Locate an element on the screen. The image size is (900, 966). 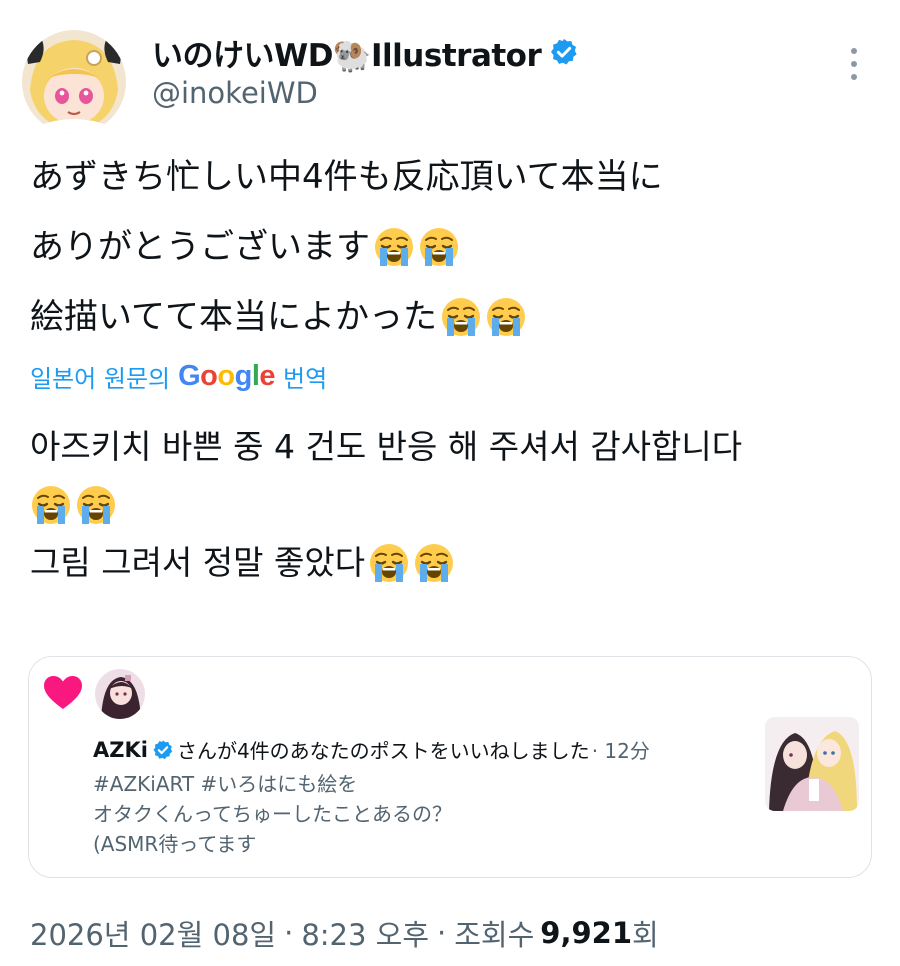
view-count: 9,921 is located at coordinates (586, 933).